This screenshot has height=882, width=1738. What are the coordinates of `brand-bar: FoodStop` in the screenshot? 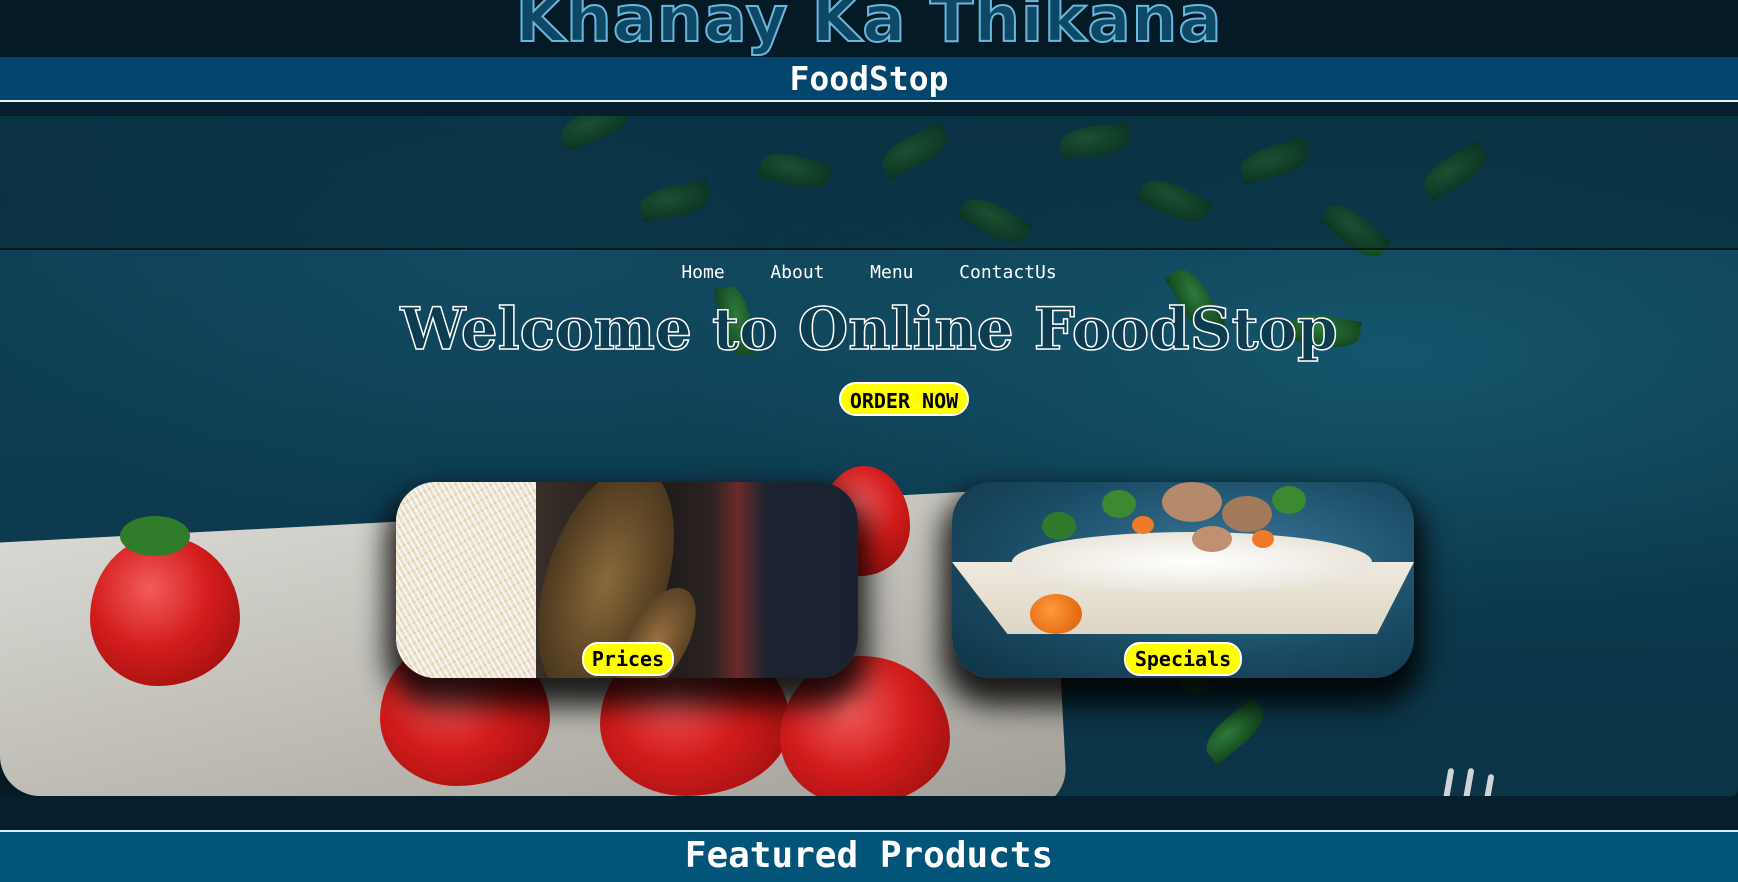 It's located at (869, 79).